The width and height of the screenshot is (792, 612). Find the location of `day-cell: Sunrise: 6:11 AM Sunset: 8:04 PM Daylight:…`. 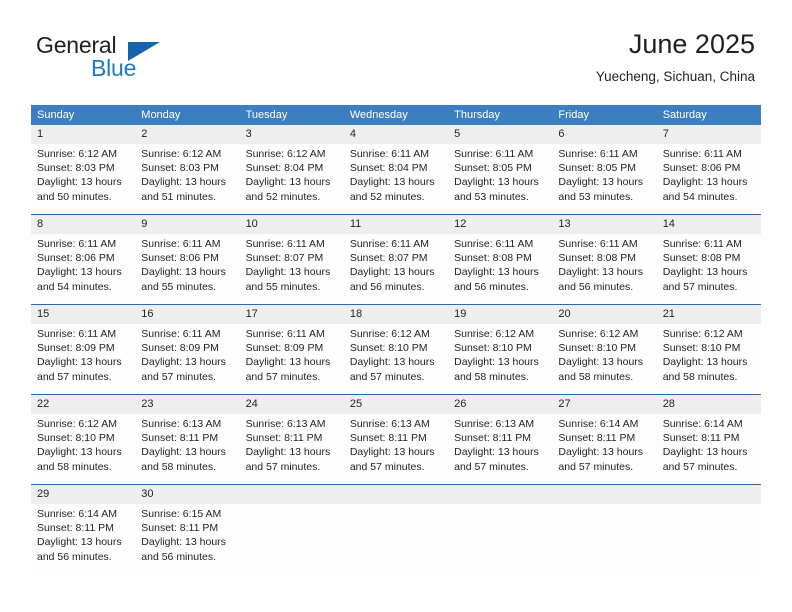

day-cell: Sunrise: 6:11 AM Sunset: 8:04 PM Daylight:… is located at coordinates (396, 179).